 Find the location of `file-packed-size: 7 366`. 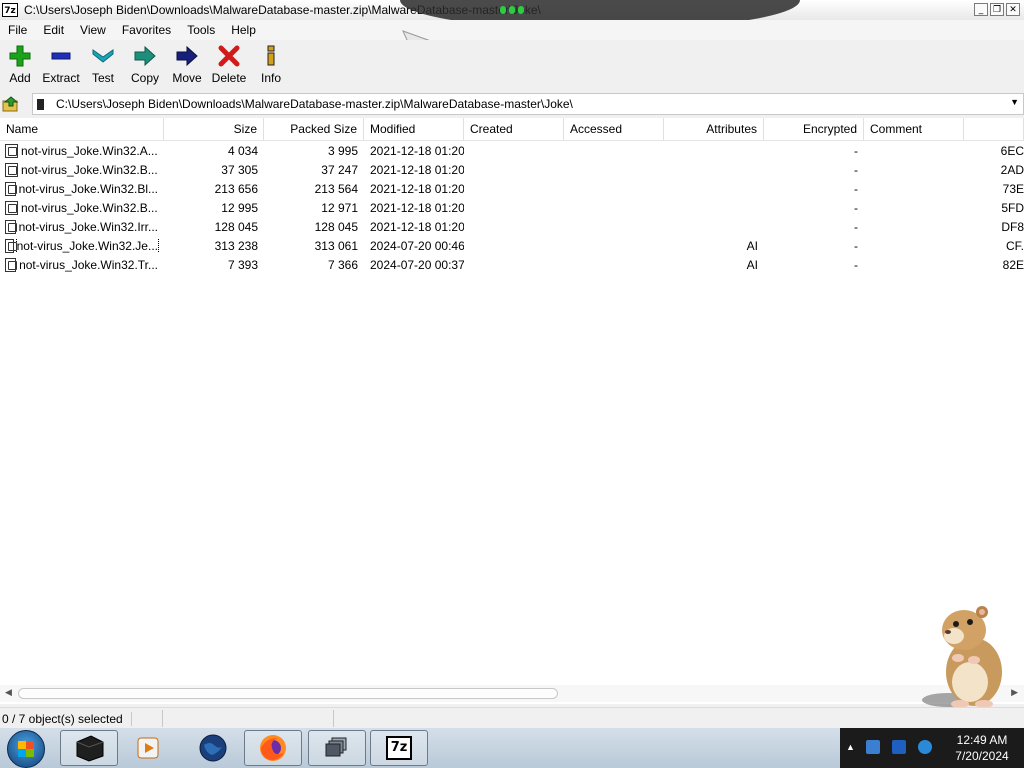

file-packed-size: 7 366 is located at coordinates (342, 264).